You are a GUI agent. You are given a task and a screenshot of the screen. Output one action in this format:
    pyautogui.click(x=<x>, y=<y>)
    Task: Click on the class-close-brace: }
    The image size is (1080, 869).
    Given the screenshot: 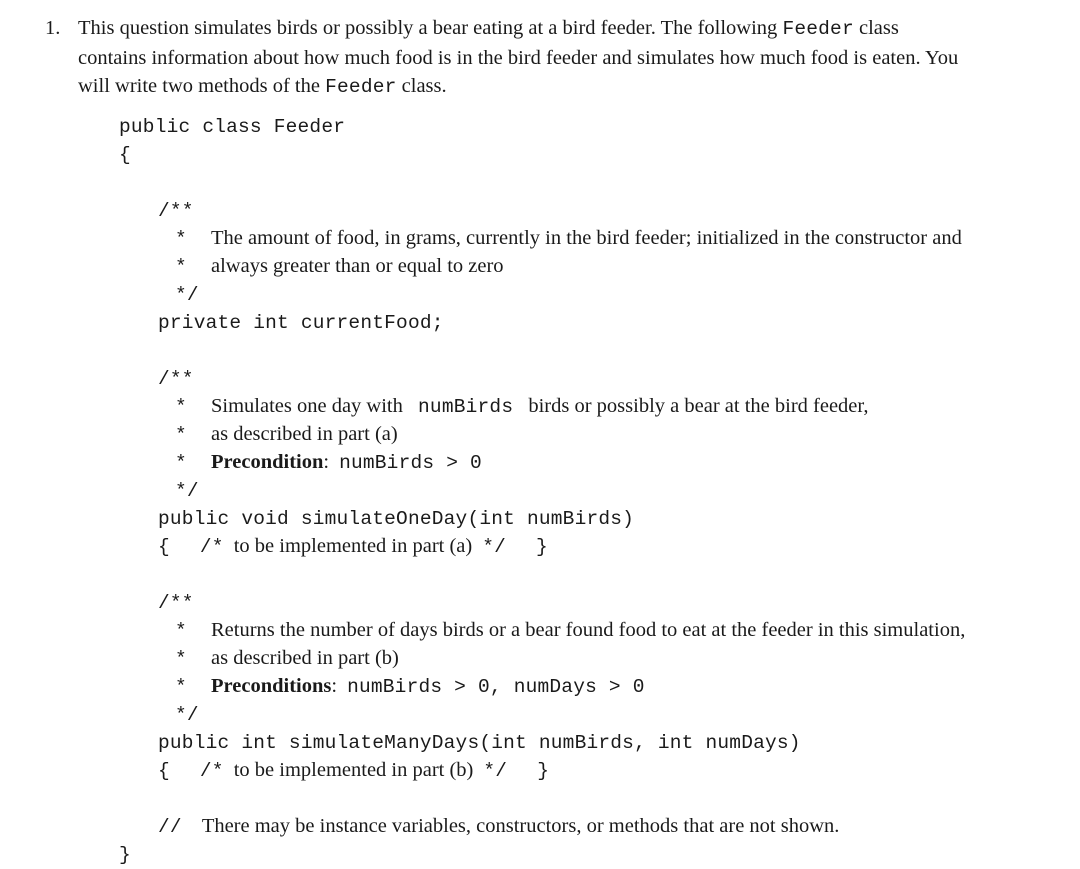 What is the action you would take?
    pyautogui.click(x=125, y=855)
    